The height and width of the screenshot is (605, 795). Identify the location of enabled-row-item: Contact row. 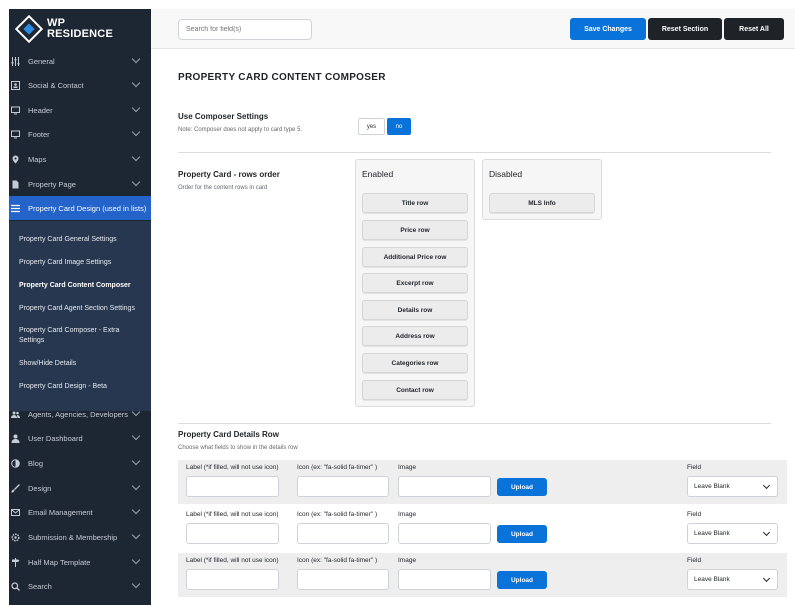
(415, 390).